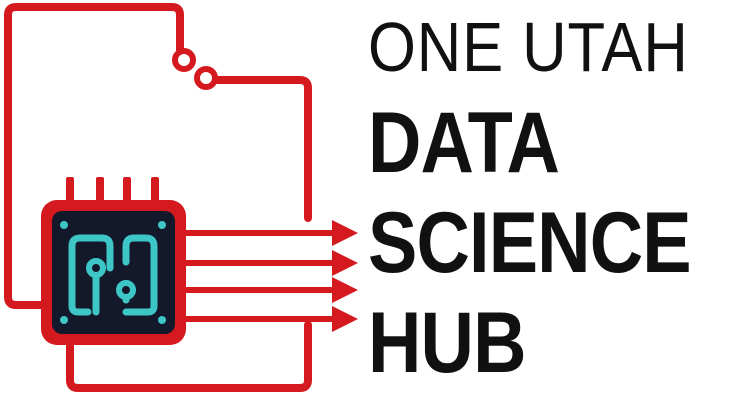  What do you see at coordinates (113, 272) in the screenshot?
I see `microchip-icon` at bounding box center [113, 272].